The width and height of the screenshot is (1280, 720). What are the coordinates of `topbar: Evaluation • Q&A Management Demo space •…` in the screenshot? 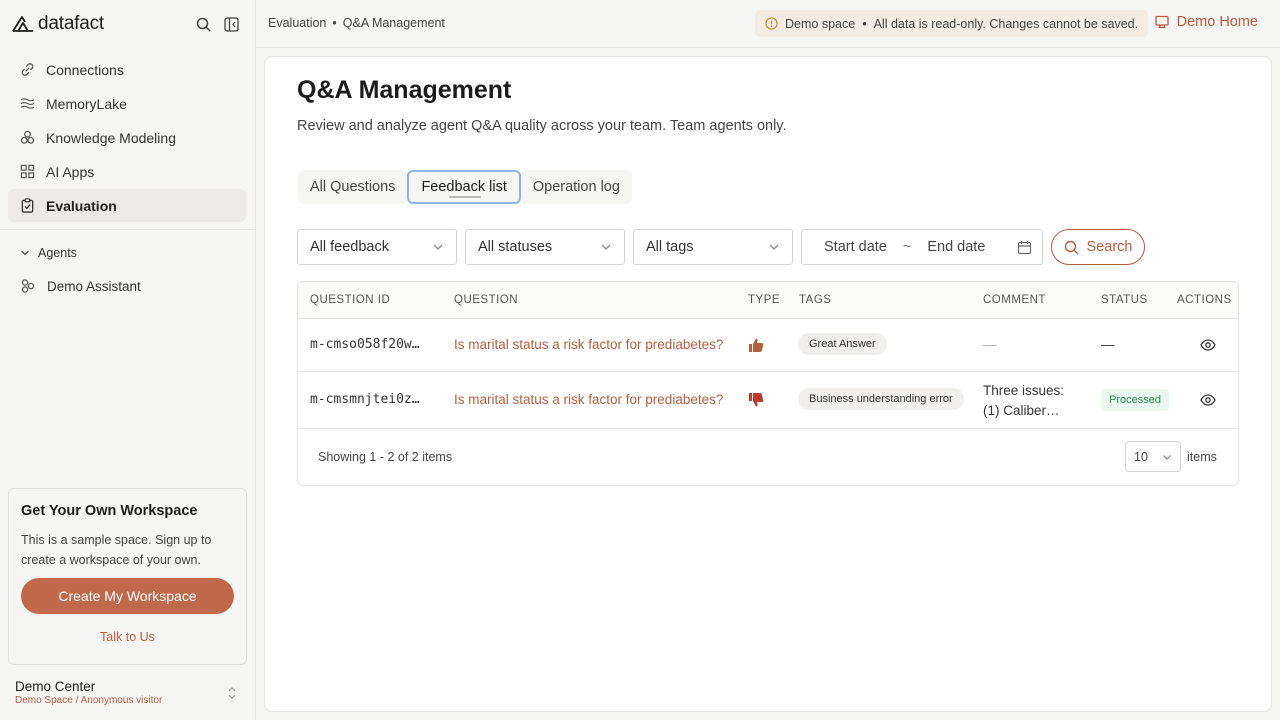 It's located at (768, 24).